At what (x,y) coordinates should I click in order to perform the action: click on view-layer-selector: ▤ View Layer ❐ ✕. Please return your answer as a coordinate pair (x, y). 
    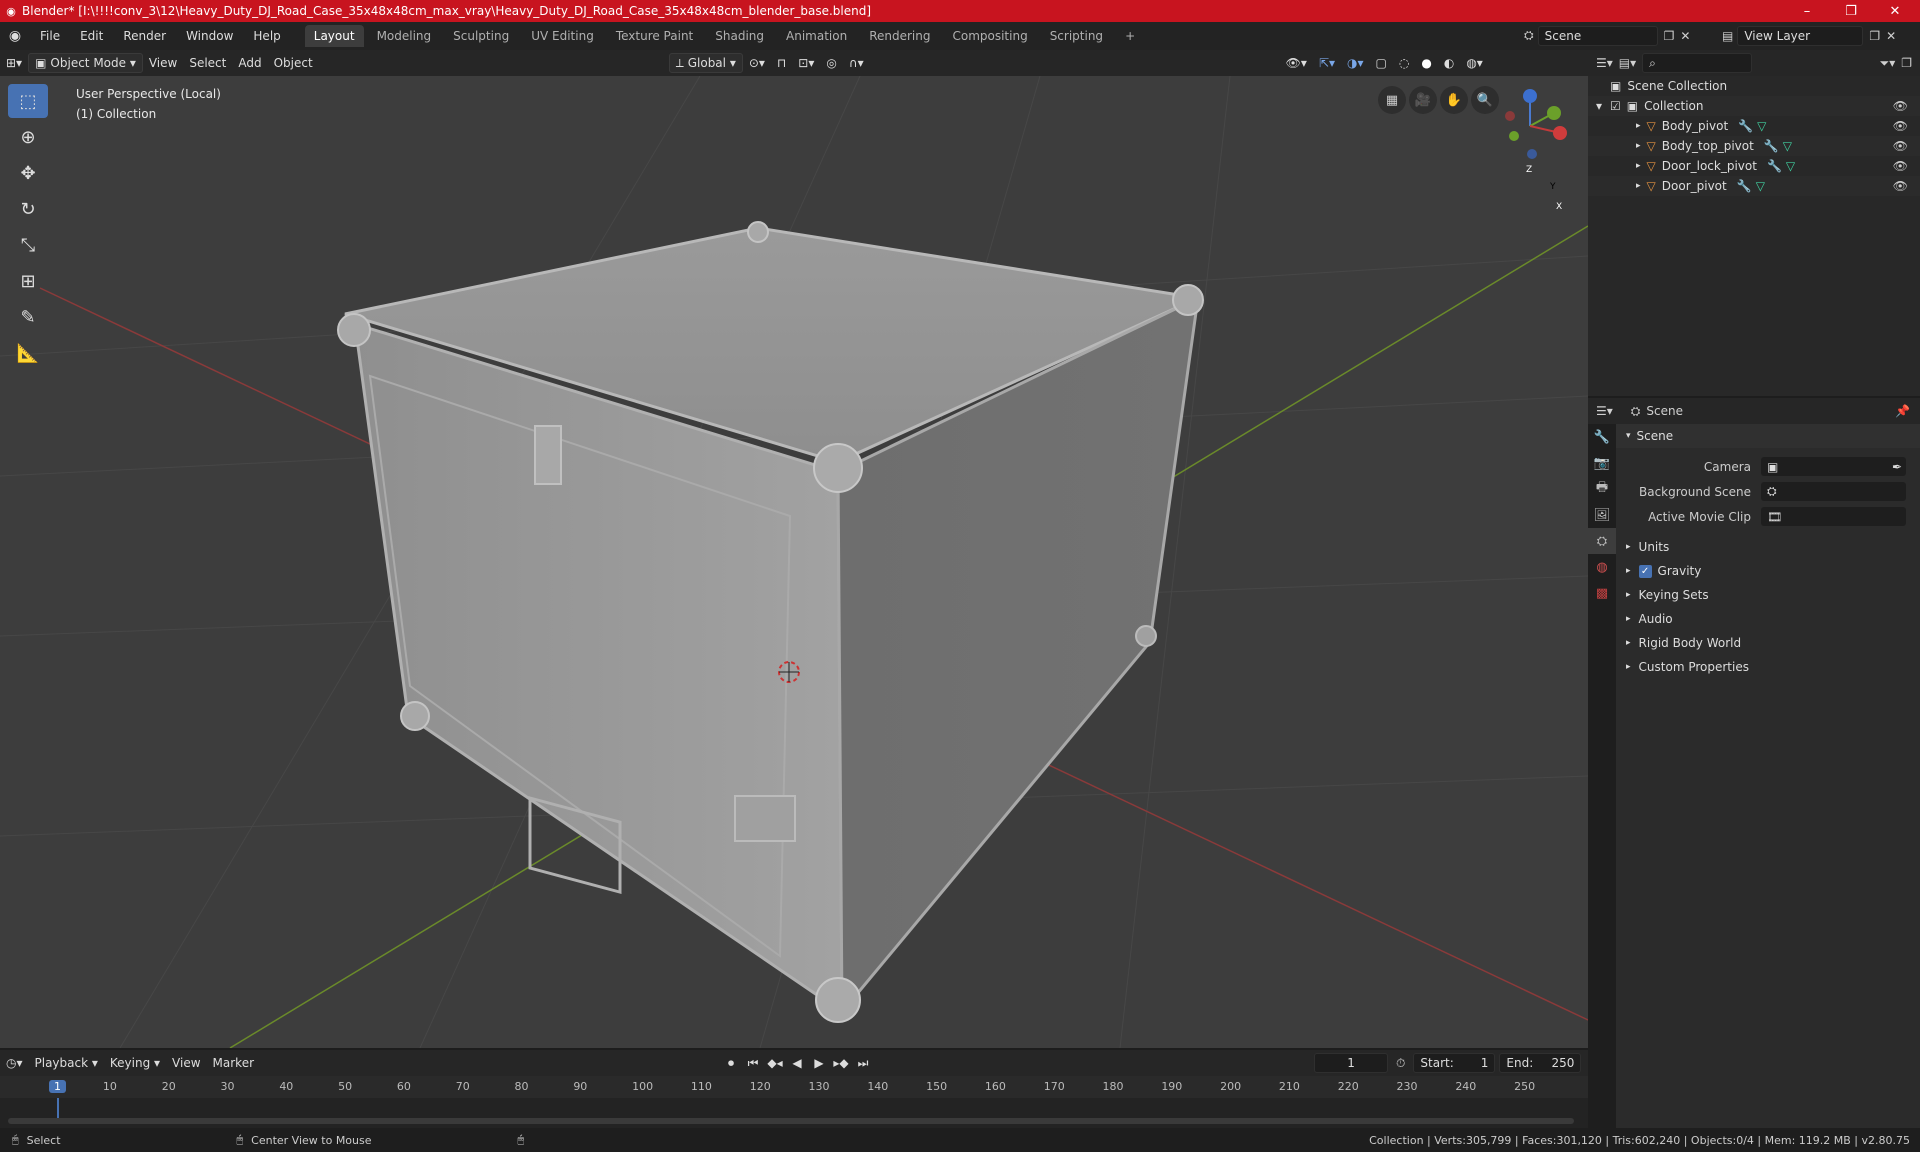
    Looking at the image, I should click on (1819, 35).